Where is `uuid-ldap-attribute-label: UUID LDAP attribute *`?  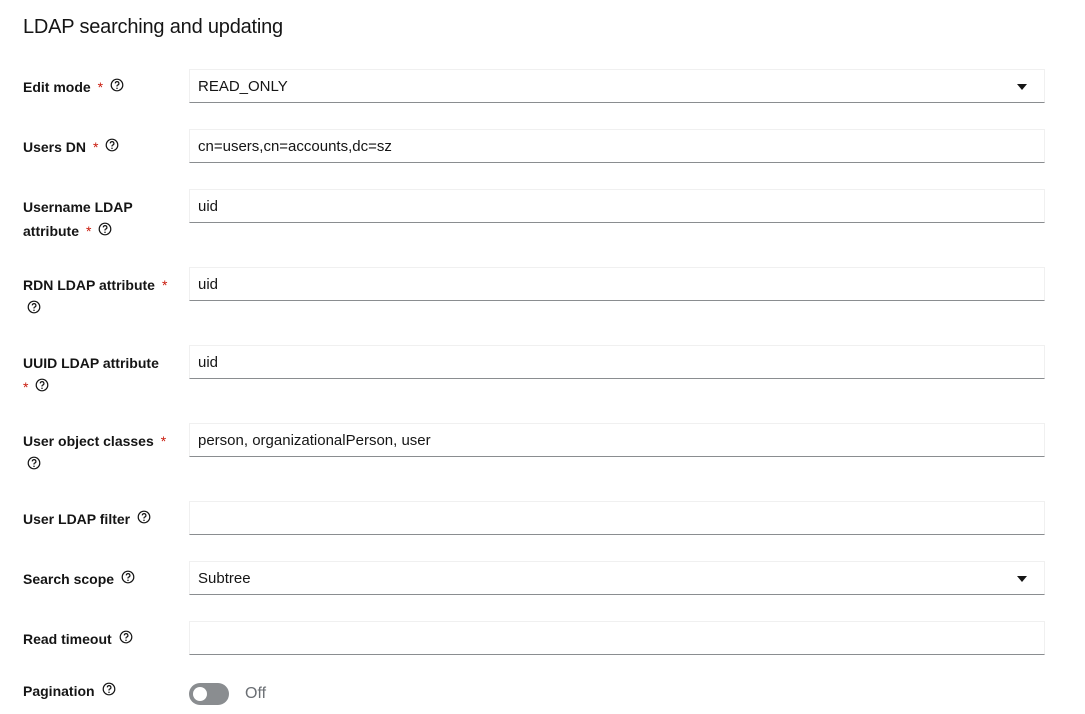 uuid-ldap-attribute-label: UUID LDAP attribute * is located at coordinates (91, 375).